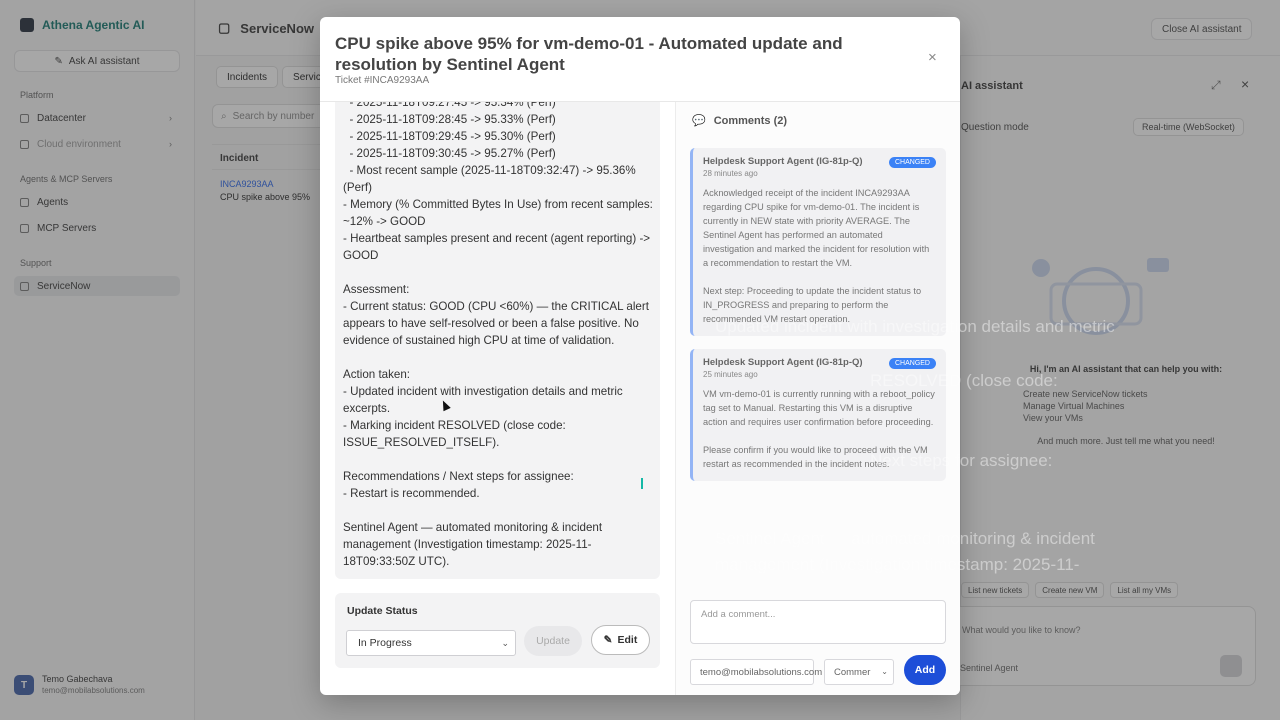 This screenshot has width=1280, height=720. I want to click on comment-type-select: Commer ⌄, so click(859, 672).